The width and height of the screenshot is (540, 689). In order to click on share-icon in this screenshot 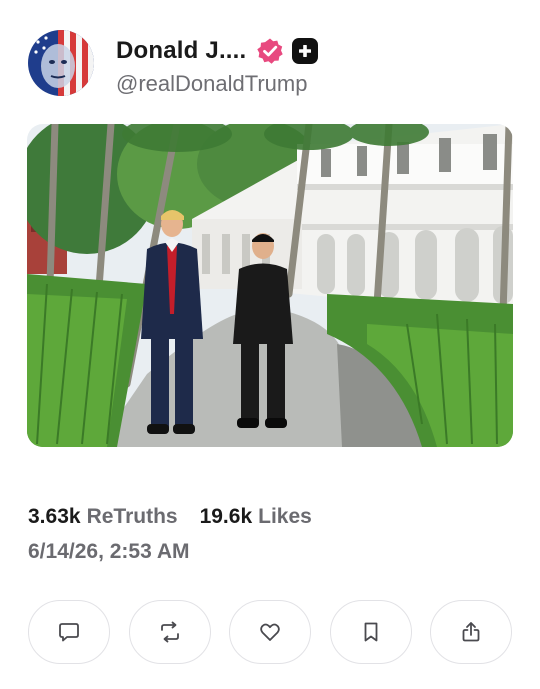, I will do `click(471, 632)`.